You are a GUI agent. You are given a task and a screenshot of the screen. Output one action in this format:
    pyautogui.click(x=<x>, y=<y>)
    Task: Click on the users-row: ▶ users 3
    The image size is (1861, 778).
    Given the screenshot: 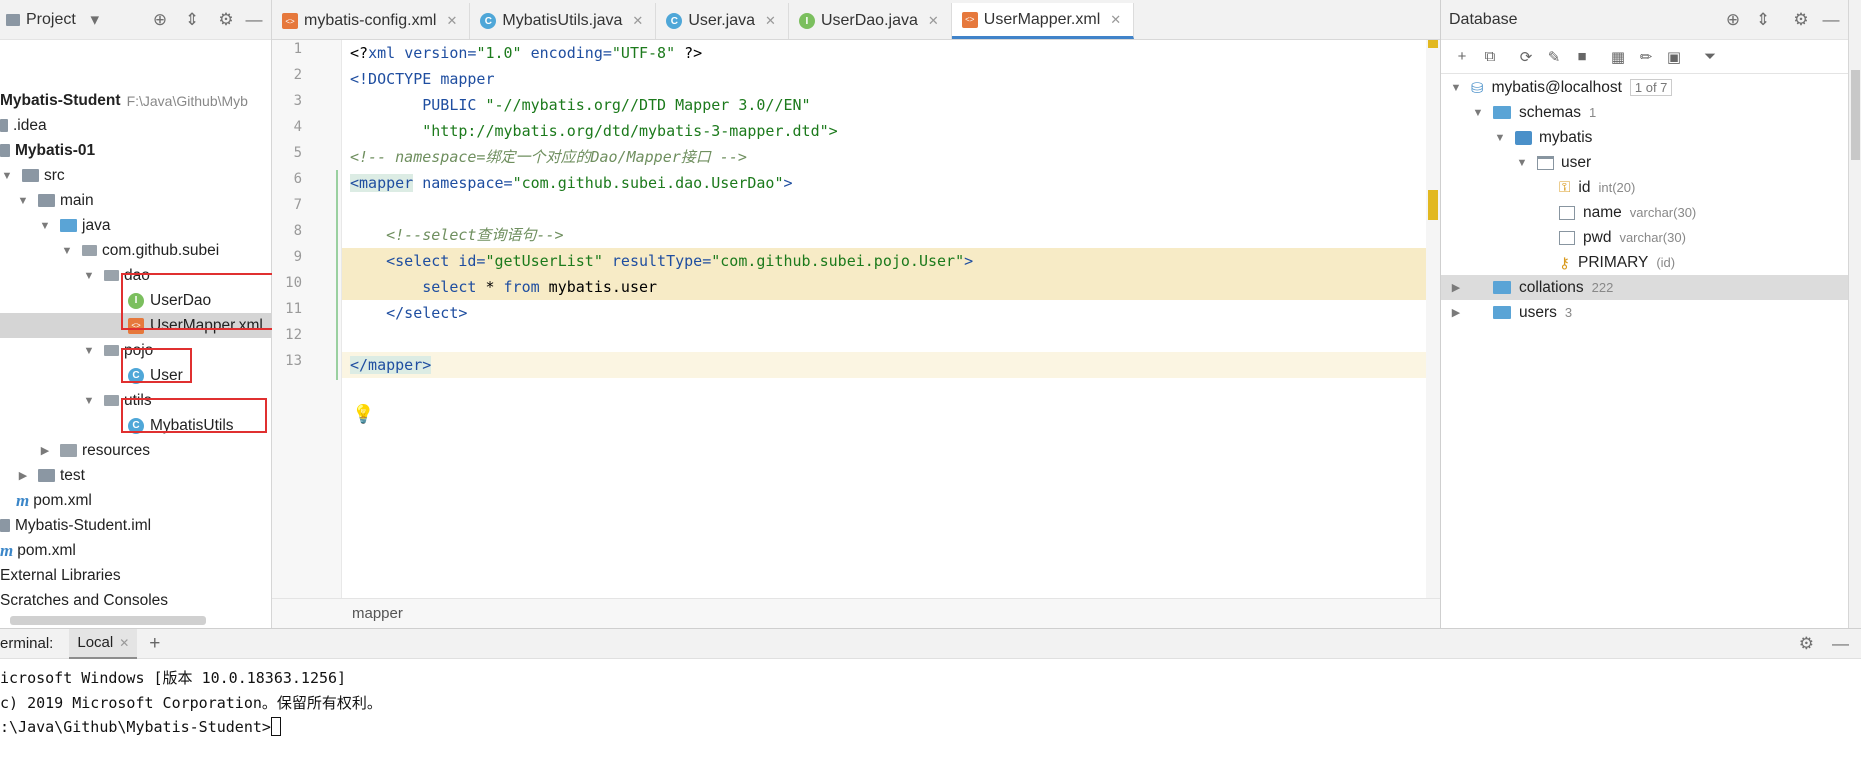 What is the action you would take?
    pyautogui.click(x=1645, y=312)
    